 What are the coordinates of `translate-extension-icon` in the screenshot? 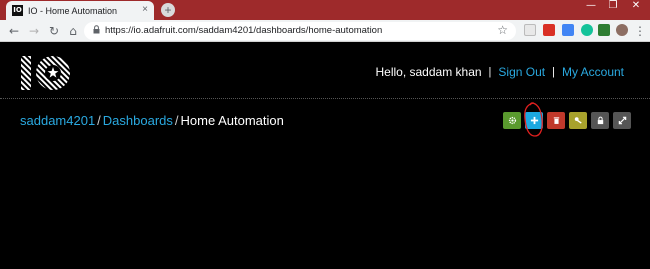 It's located at (568, 30).